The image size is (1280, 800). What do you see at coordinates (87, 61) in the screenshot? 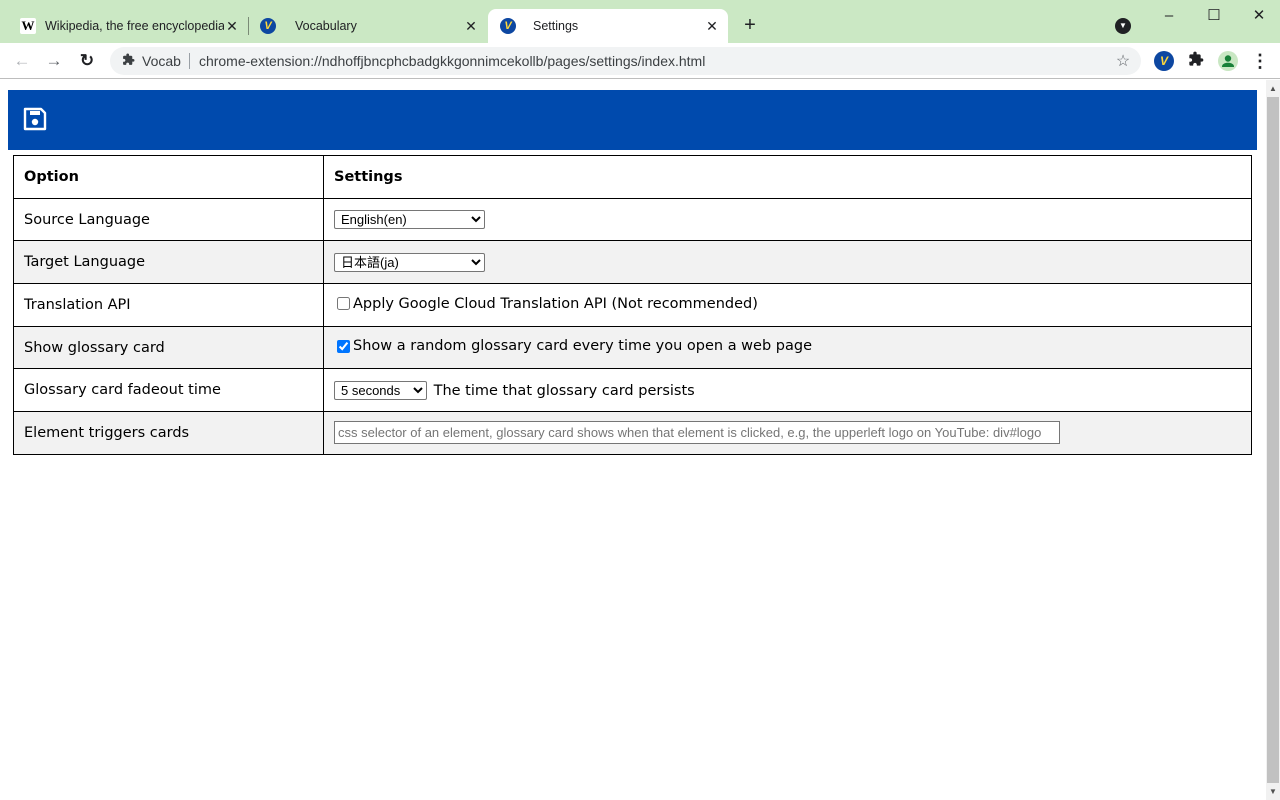
I see `reload-button: ↻` at bounding box center [87, 61].